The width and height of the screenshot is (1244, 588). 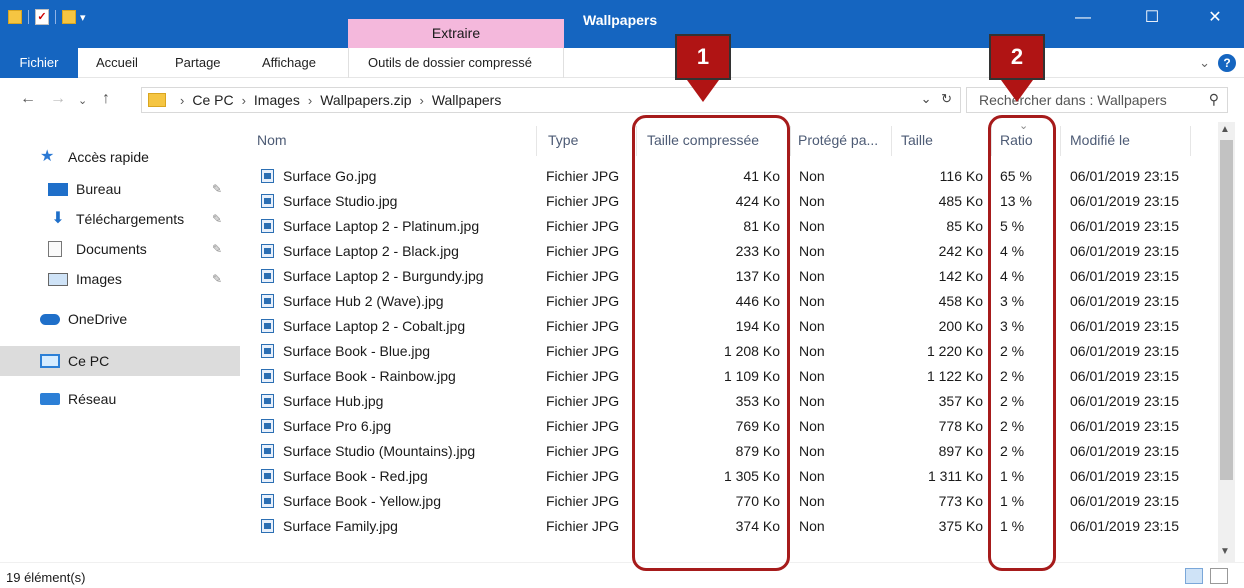 What do you see at coordinates (340, 201) in the screenshot?
I see `file-name: Surface Studio.jpg` at bounding box center [340, 201].